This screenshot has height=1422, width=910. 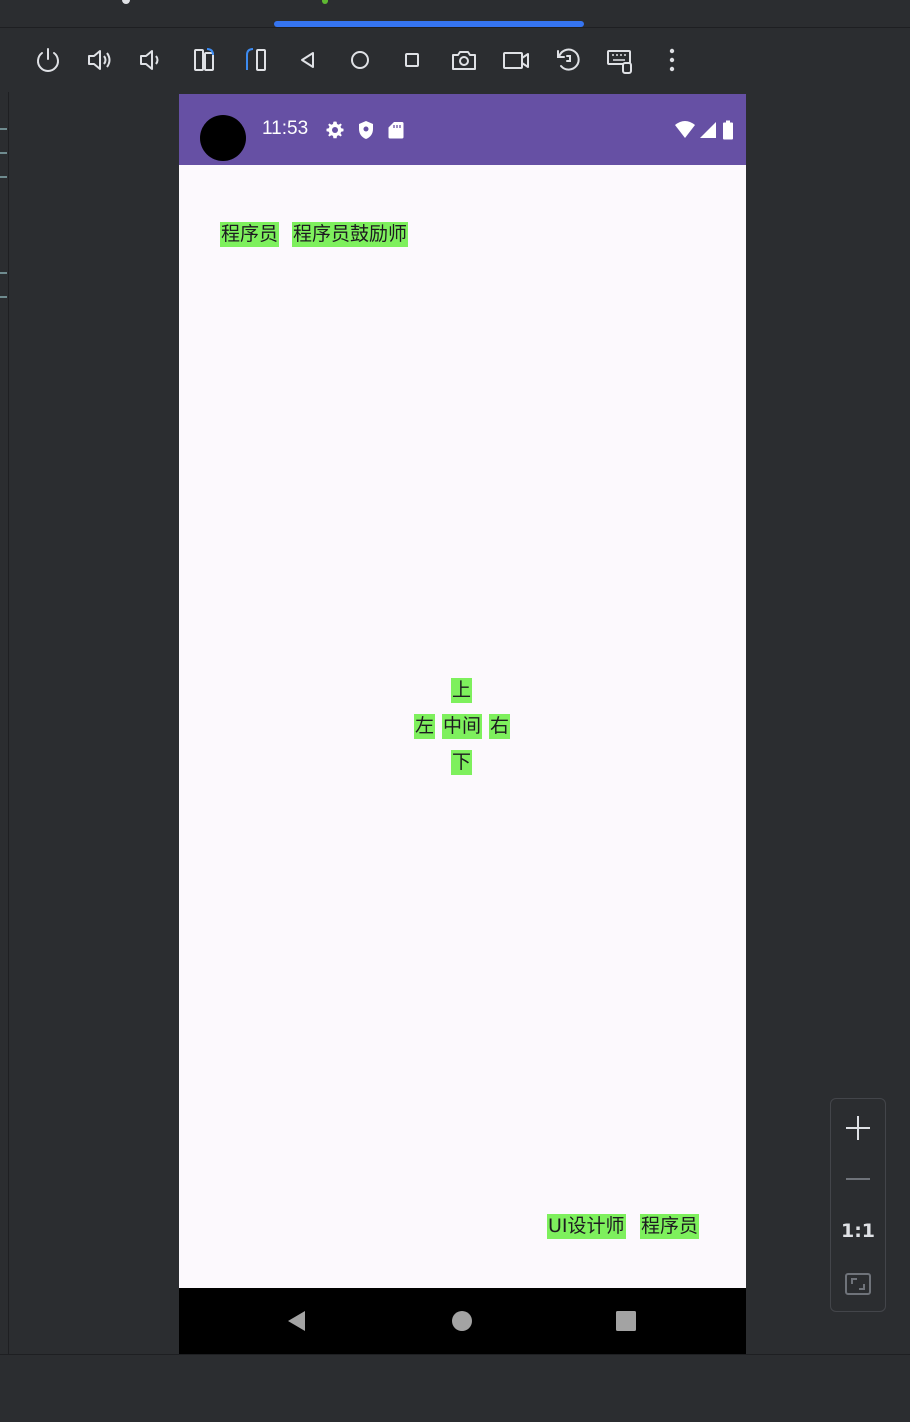 I want to click on cross-center-label: 中间, so click(x=462, y=726).